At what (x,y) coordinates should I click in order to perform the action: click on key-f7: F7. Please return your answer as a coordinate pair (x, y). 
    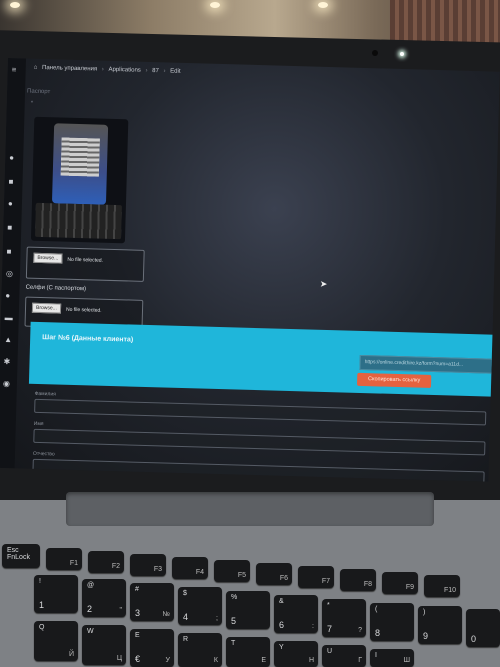
    Looking at the image, I should click on (316, 577).